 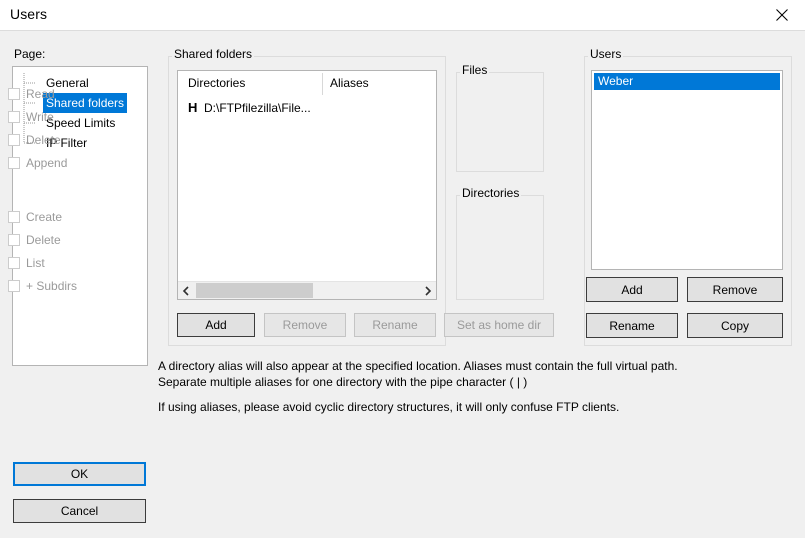 What do you see at coordinates (254, 290) in the screenshot?
I see `scrollbar-thumb` at bounding box center [254, 290].